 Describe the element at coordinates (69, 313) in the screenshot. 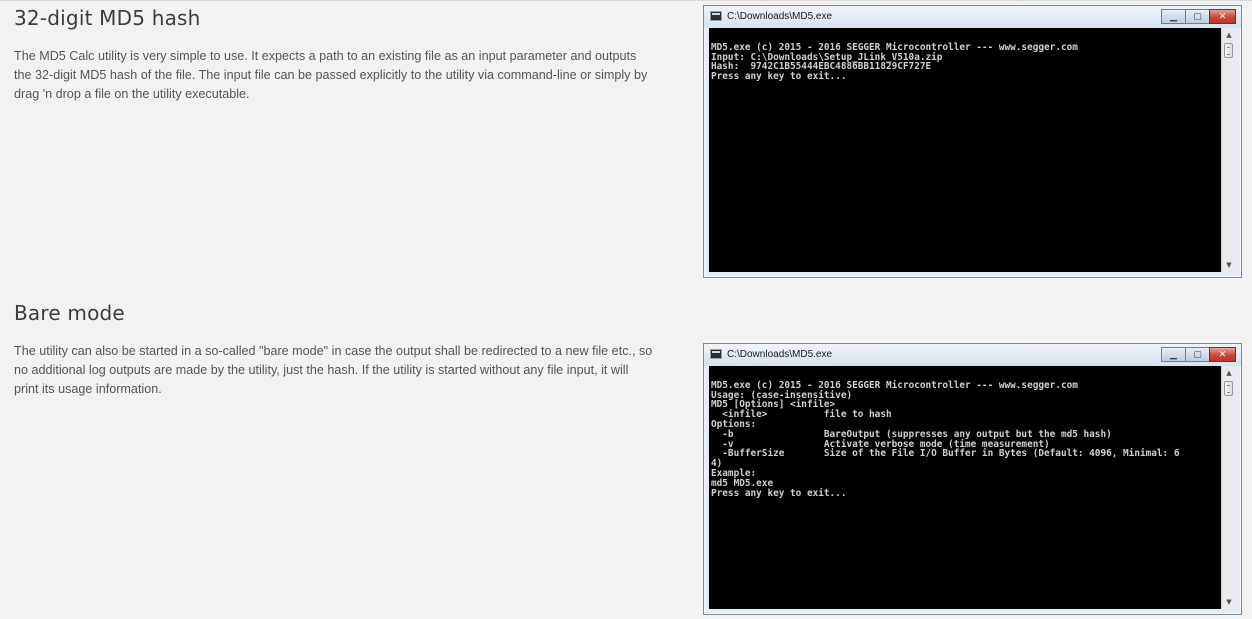

I see `section-title-bare-mode: Bare mode` at that location.